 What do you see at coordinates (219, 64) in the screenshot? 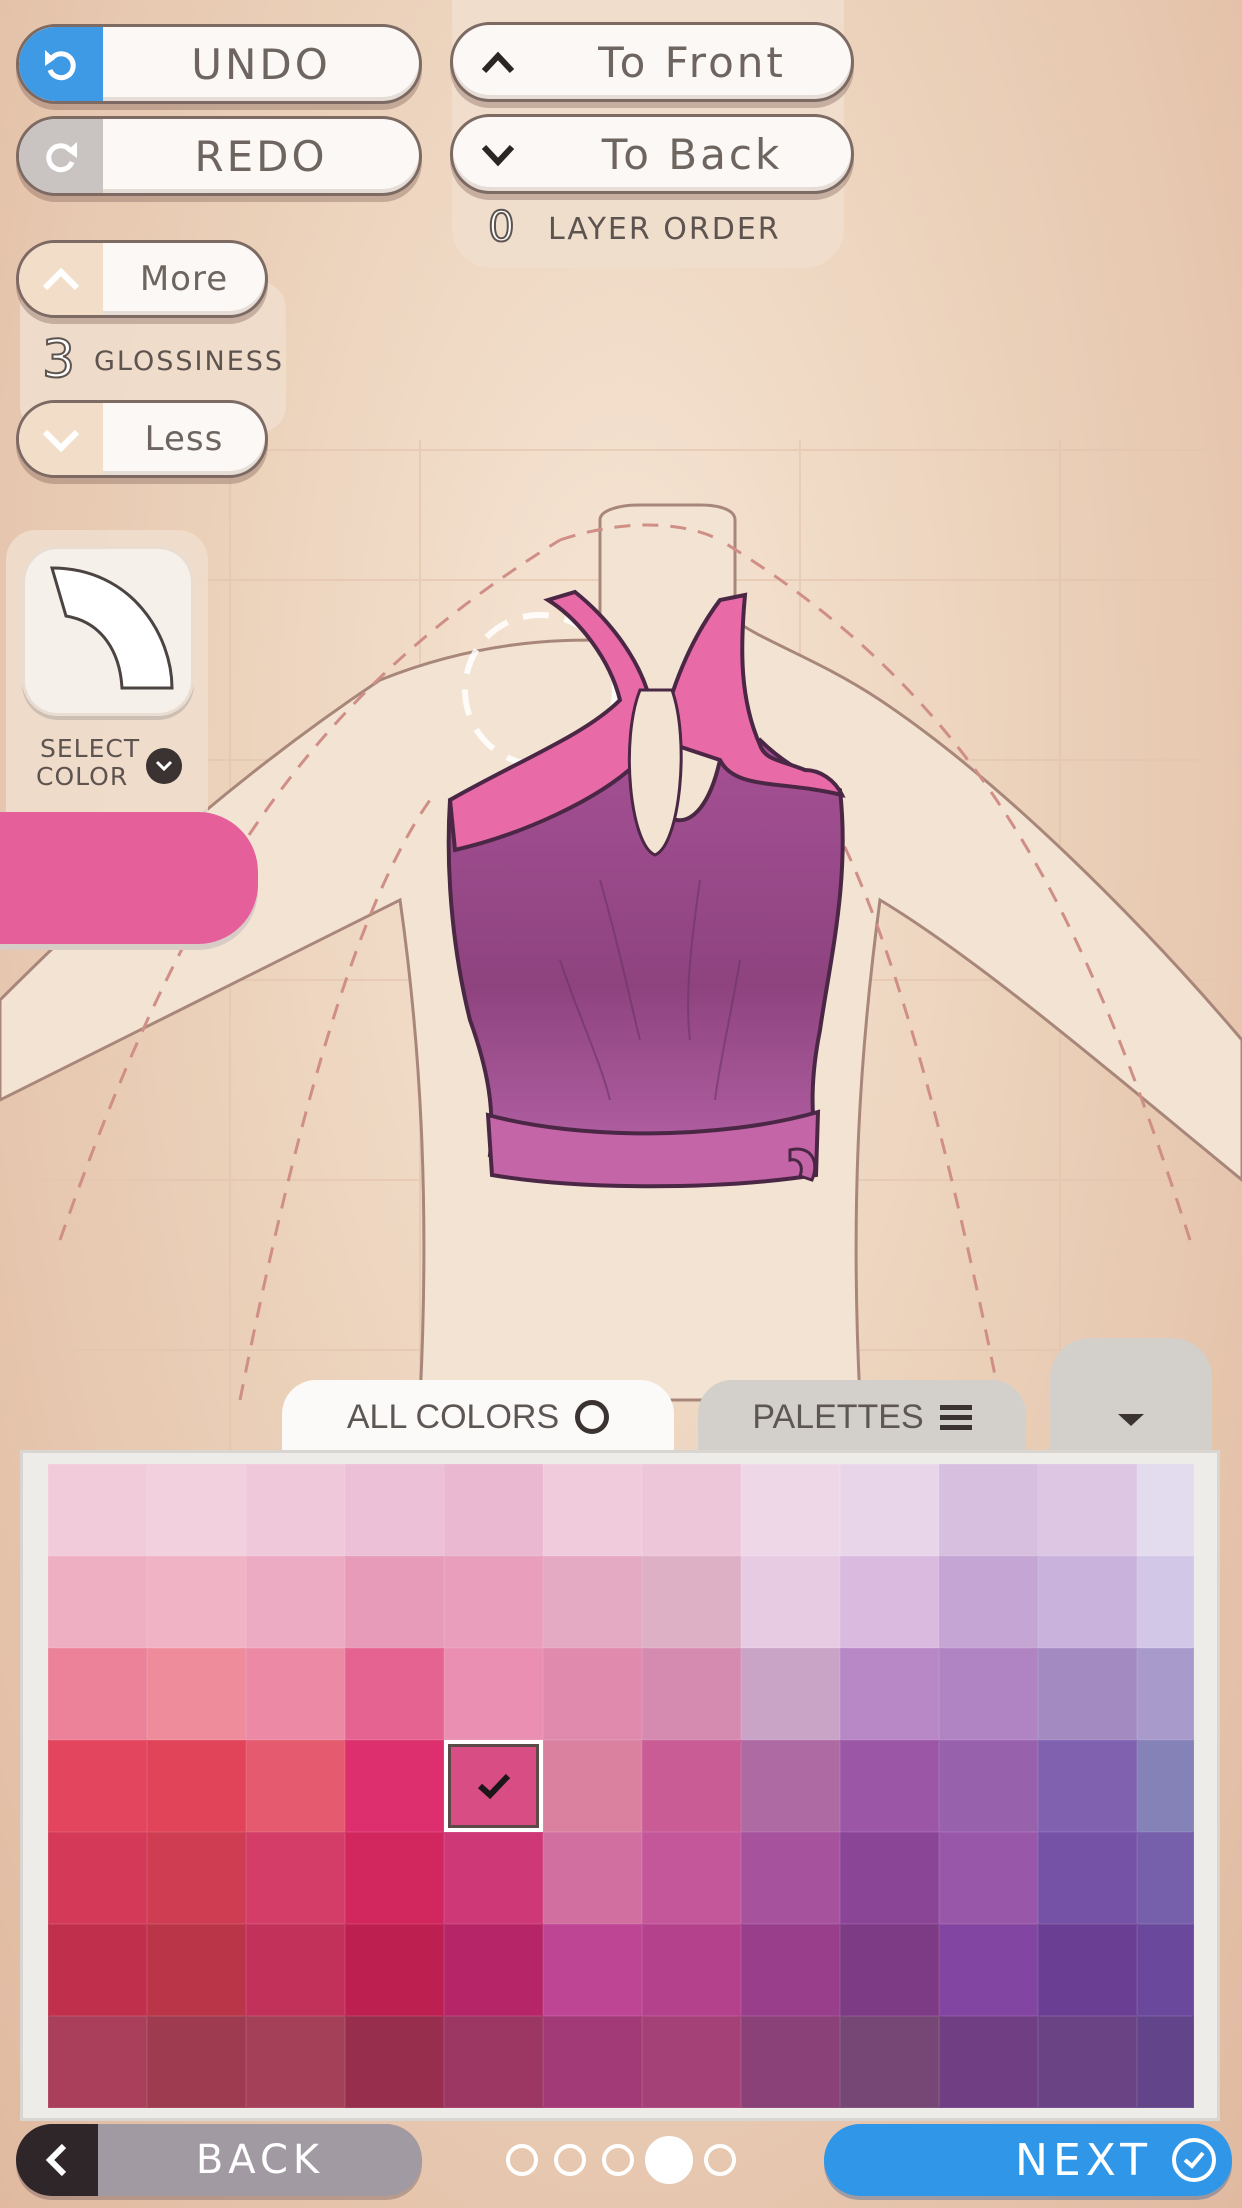
I see `undo-button: UNDO` at bounding box center [219, 64].